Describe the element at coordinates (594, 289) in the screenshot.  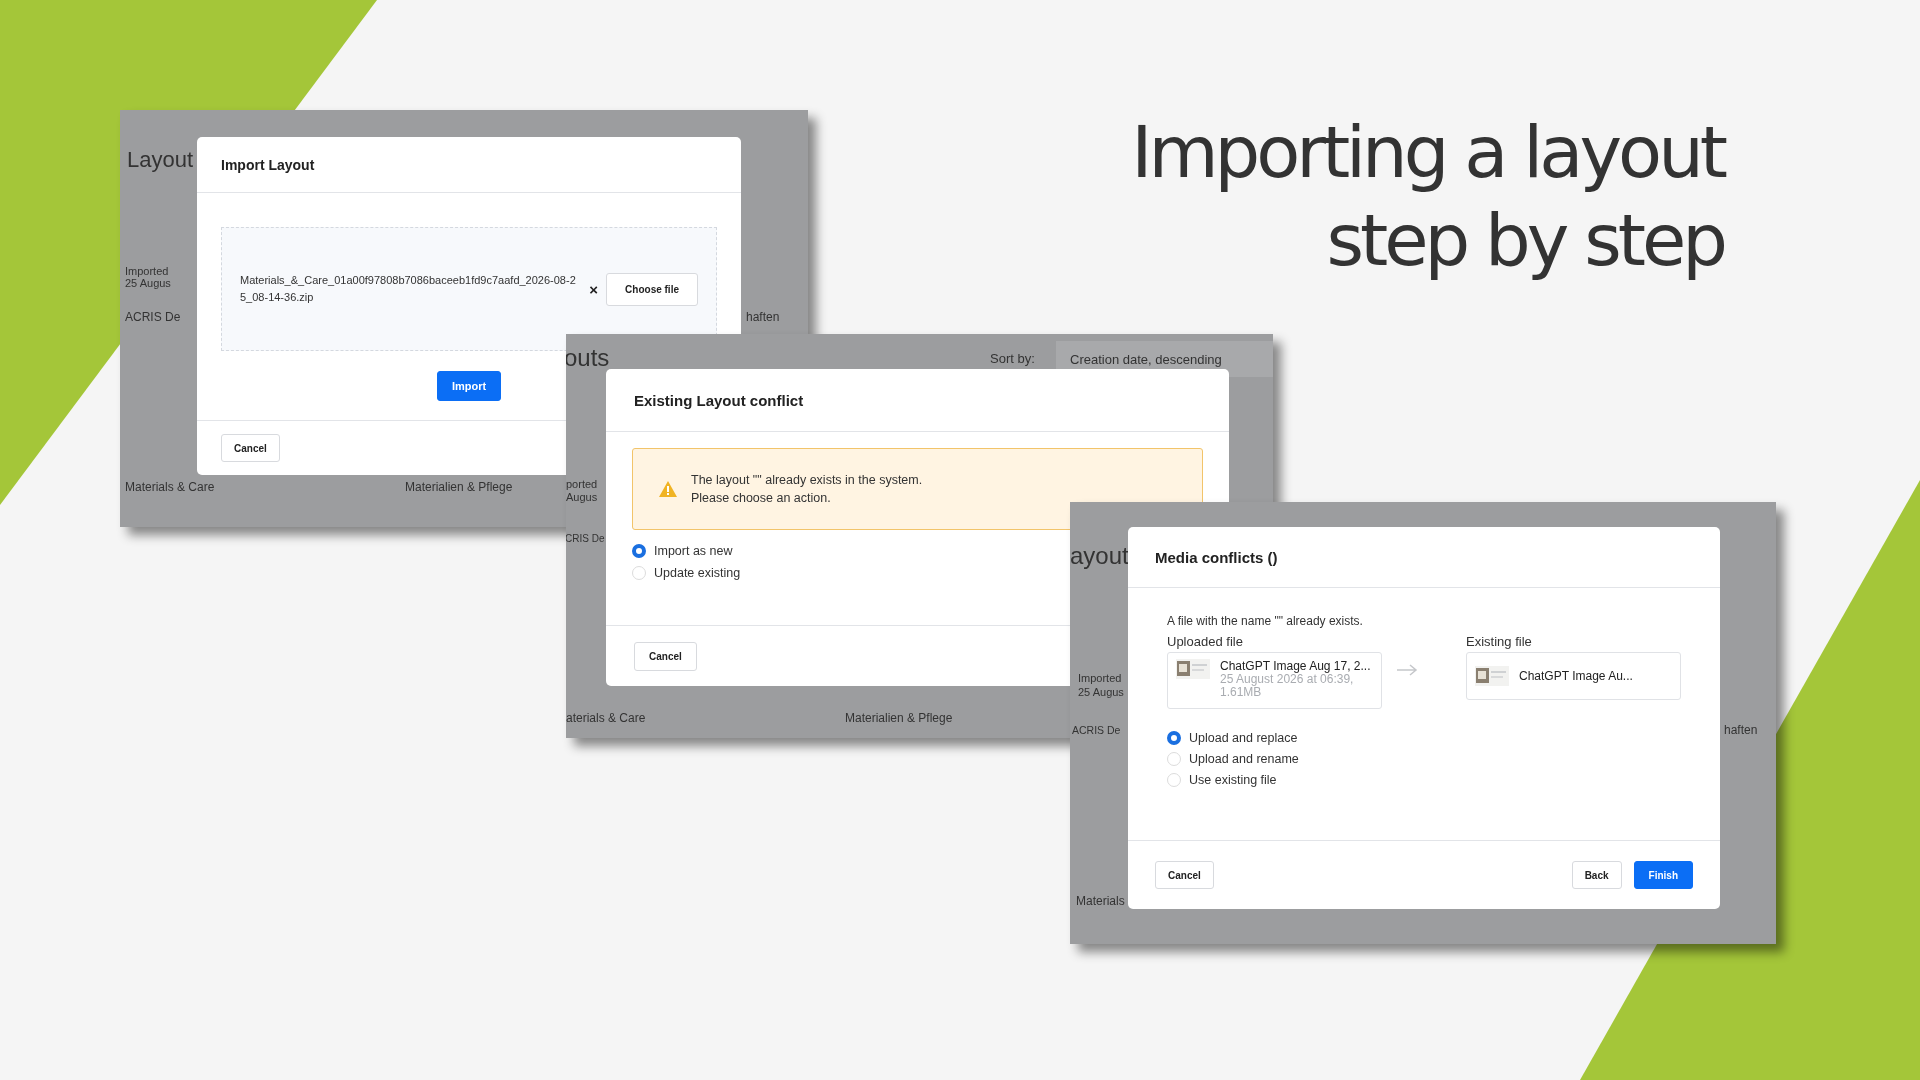
I see `clear-button: ×` at that location.